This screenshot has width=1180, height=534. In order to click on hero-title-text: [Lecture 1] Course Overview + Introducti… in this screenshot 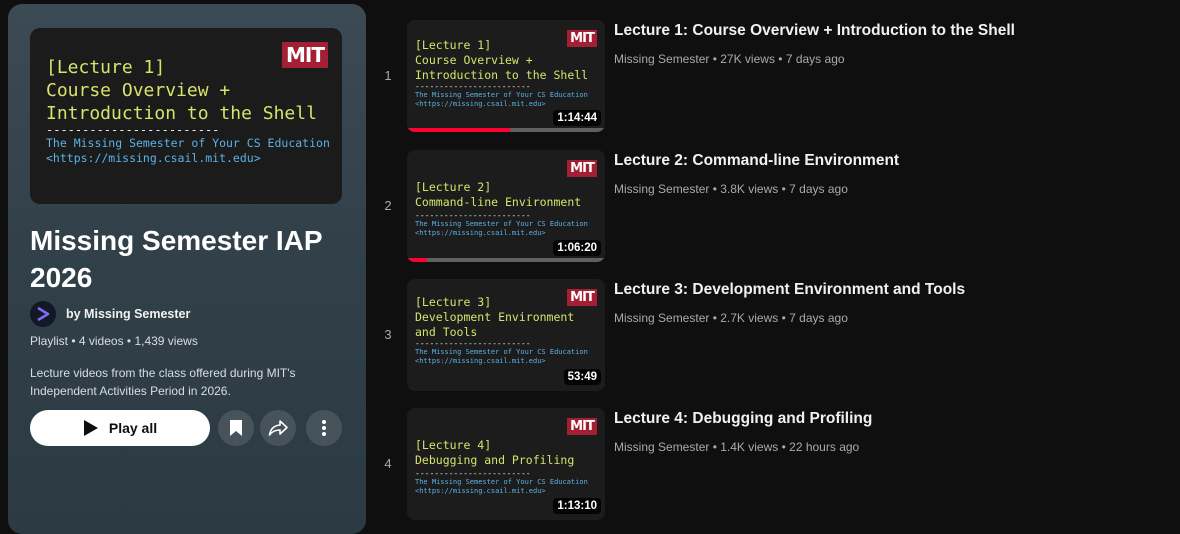, I will do `click(181, 90)`.